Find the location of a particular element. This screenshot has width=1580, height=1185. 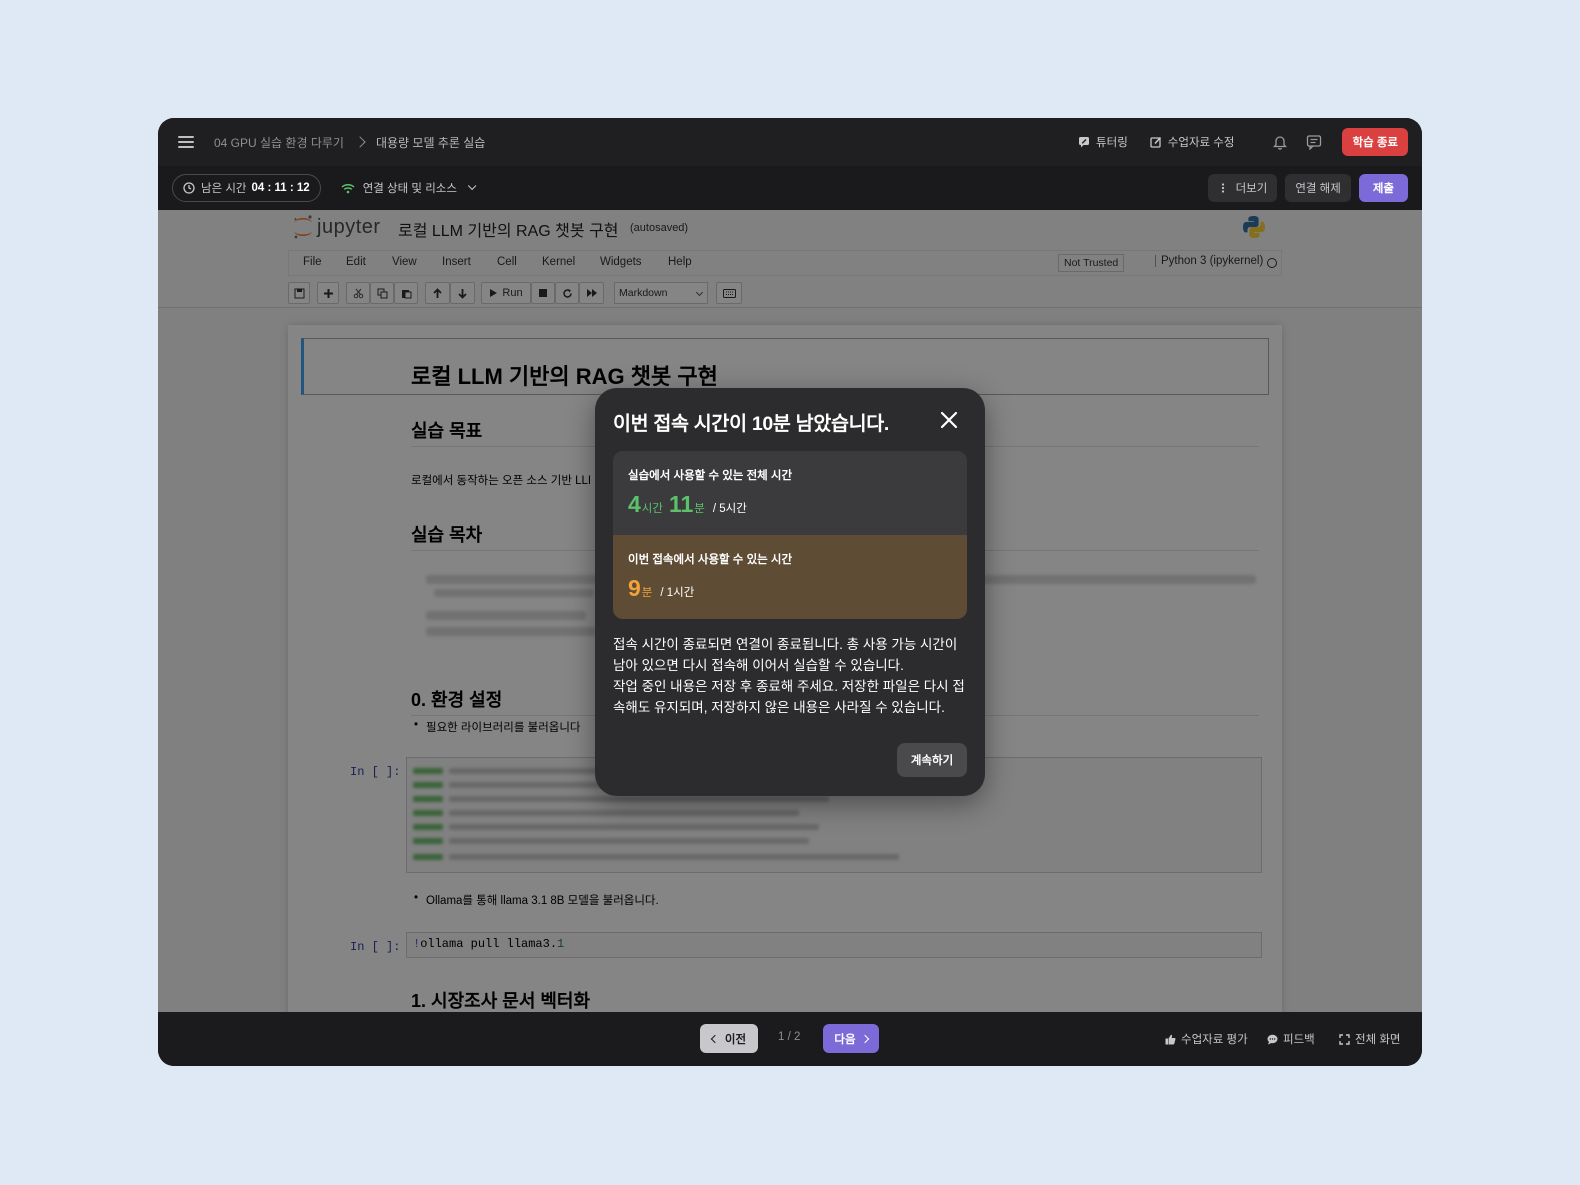

session-time-value: 9 분 / 1시간 is located at coordinates (661, 588).